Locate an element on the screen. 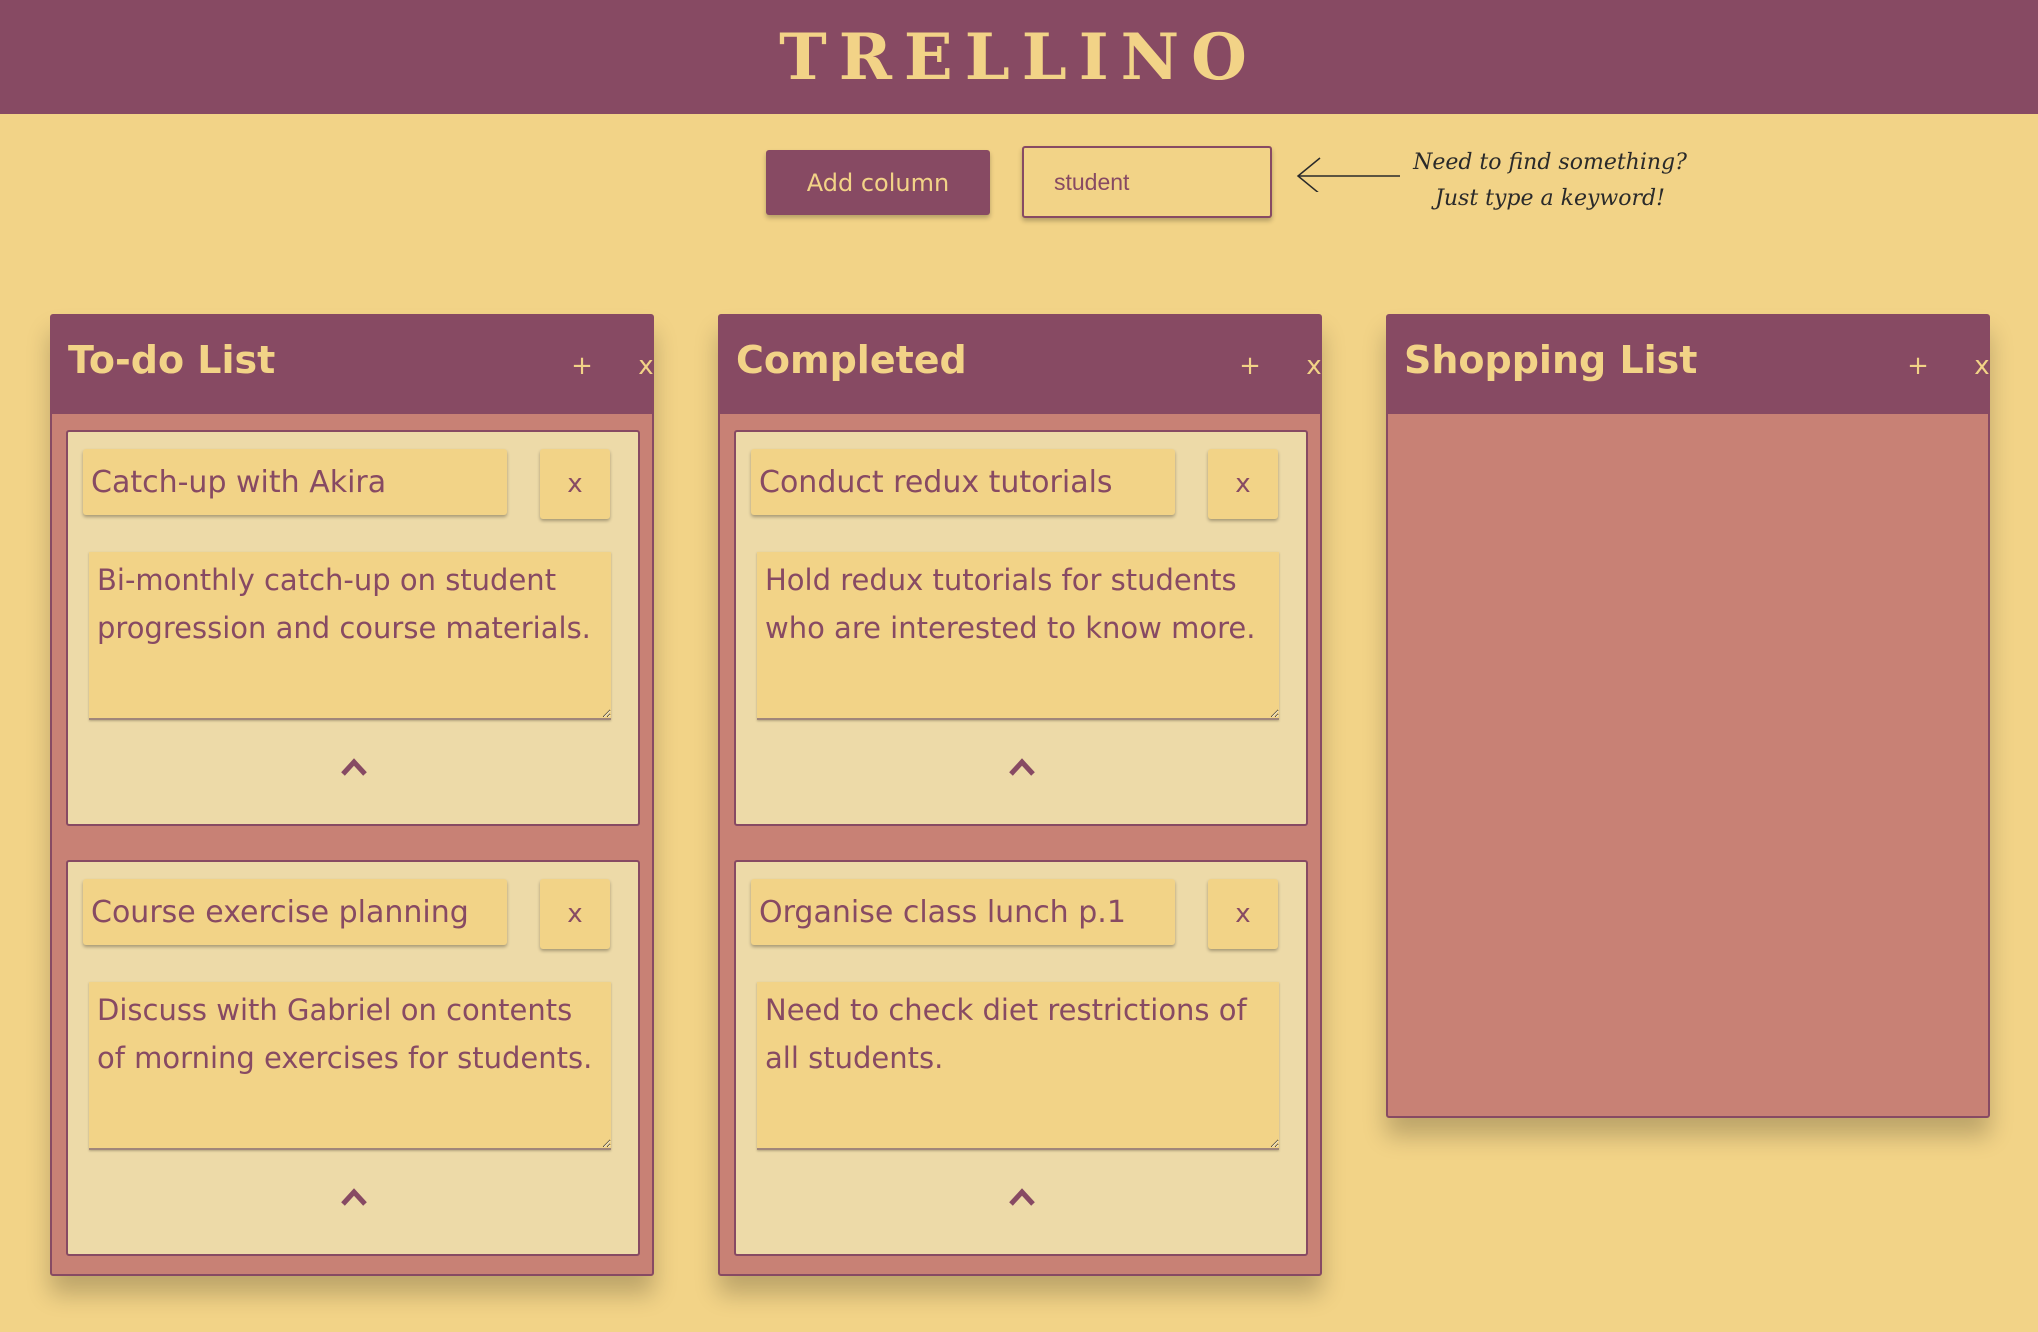  column-title: Shopping List is located at coordinates (1551, 360).